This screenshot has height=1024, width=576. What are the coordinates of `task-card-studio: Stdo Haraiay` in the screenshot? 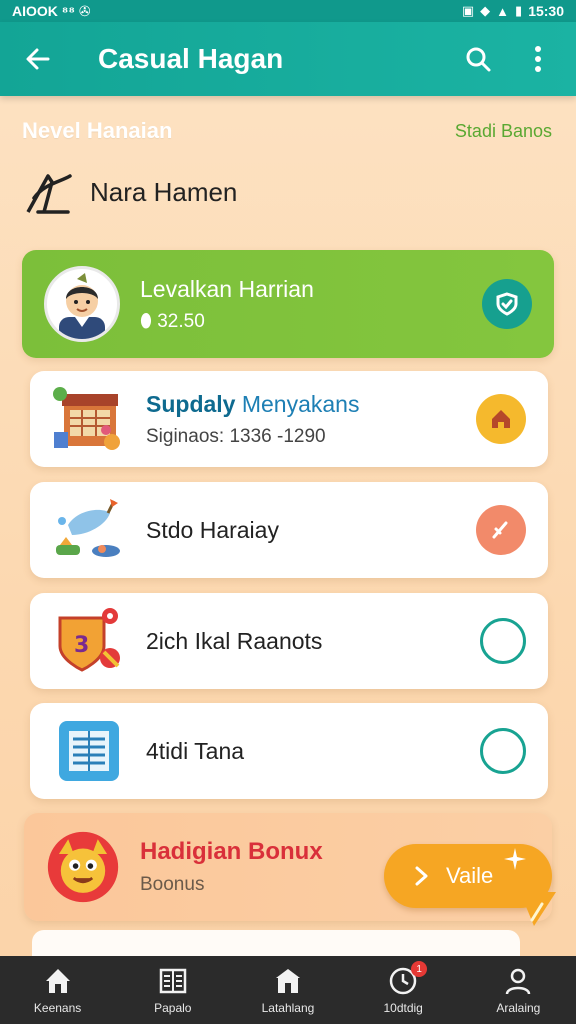 It's located at (289, 530).